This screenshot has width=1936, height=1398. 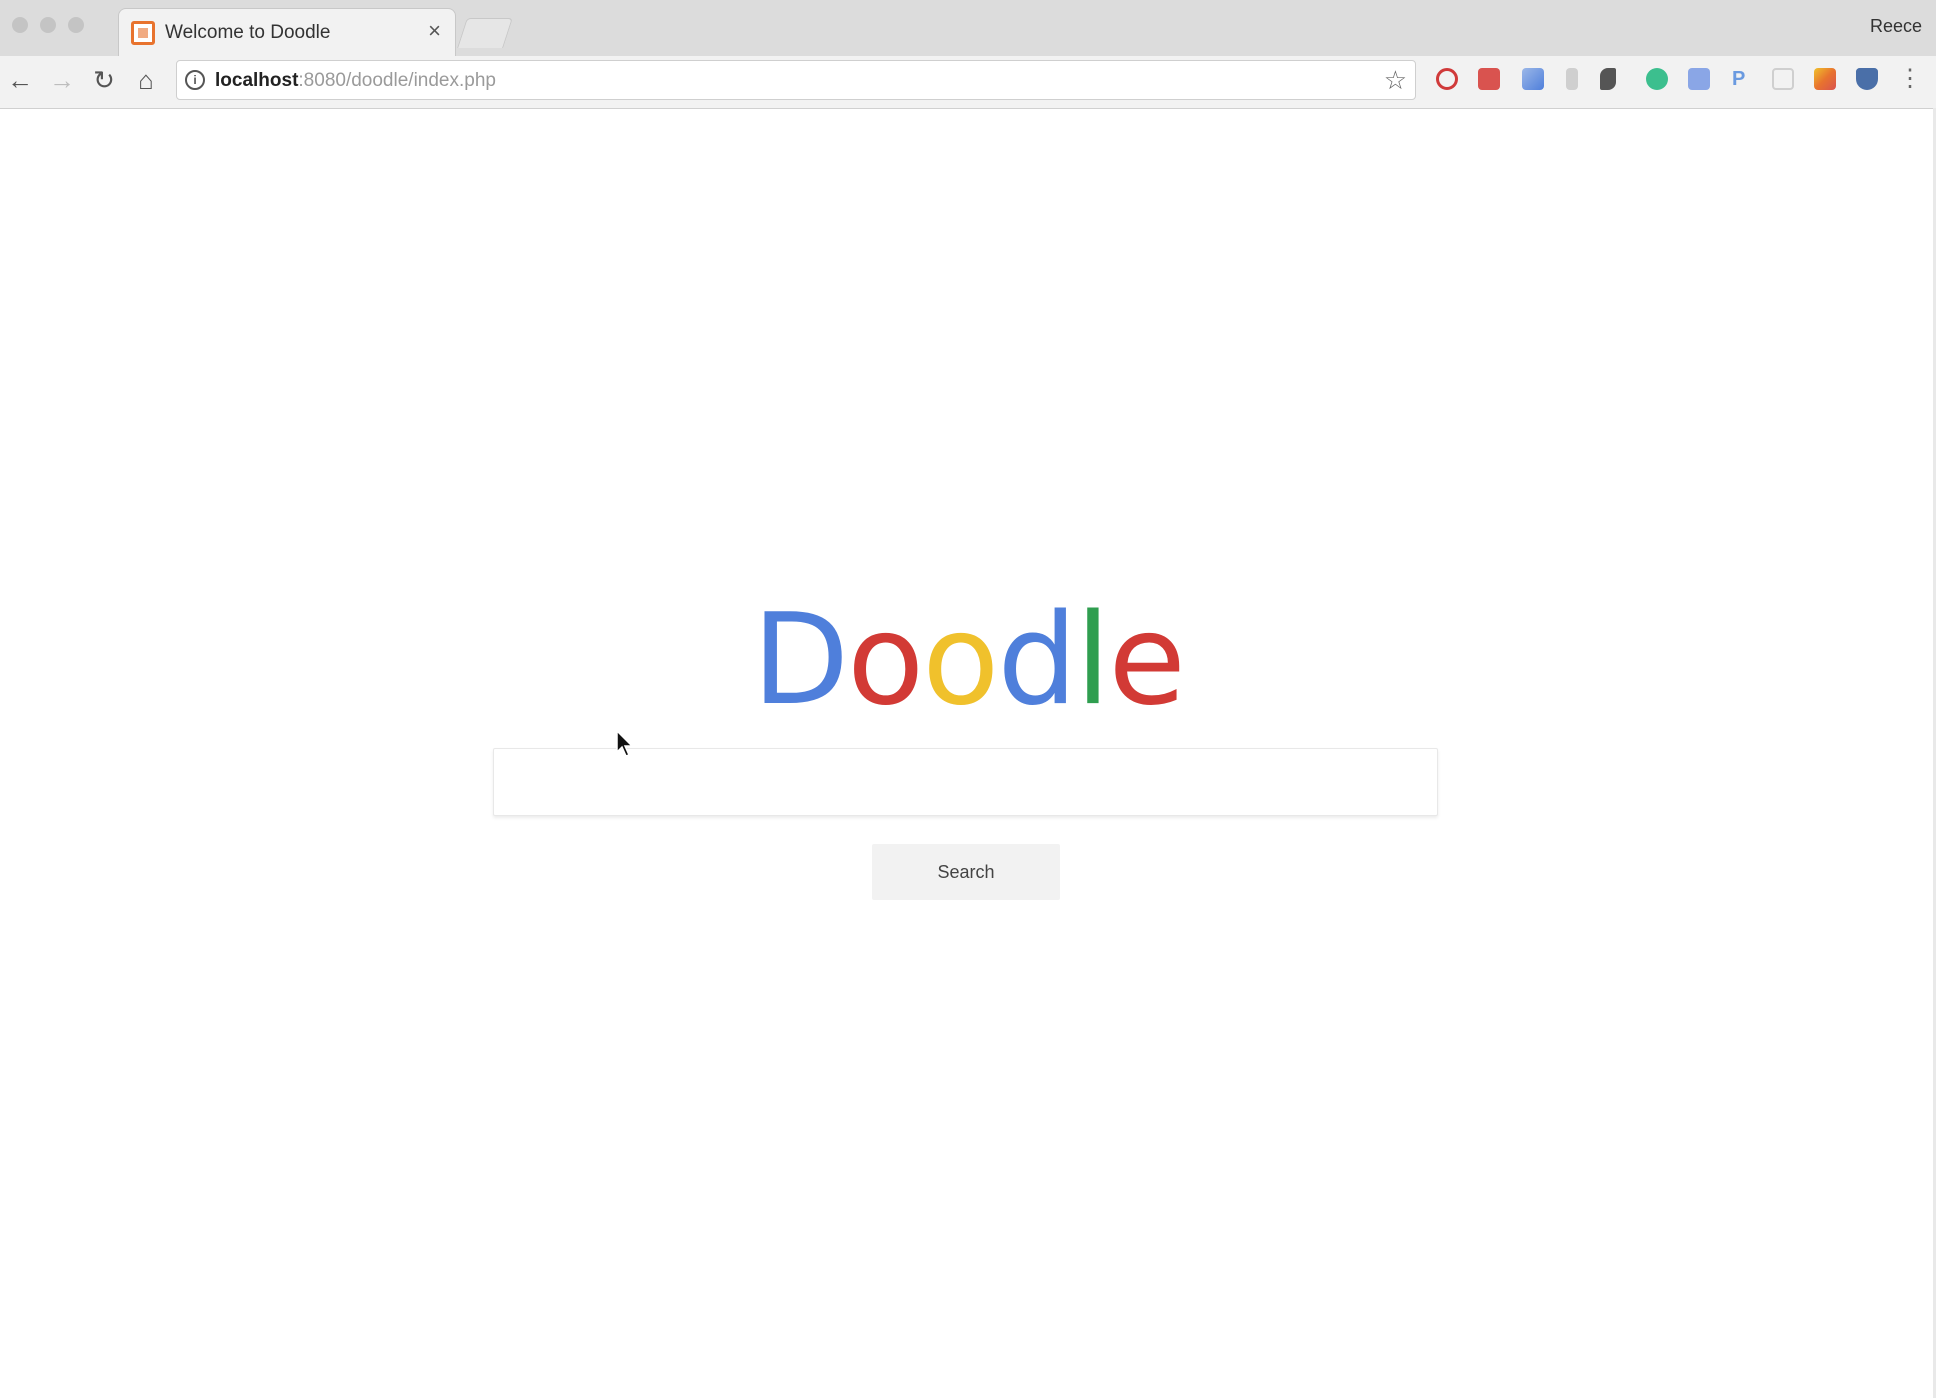 What do you see at coordinates (1740, 79) in the screenshot?
I see `paypal-icon: P` at bounding box center [1740, 79].